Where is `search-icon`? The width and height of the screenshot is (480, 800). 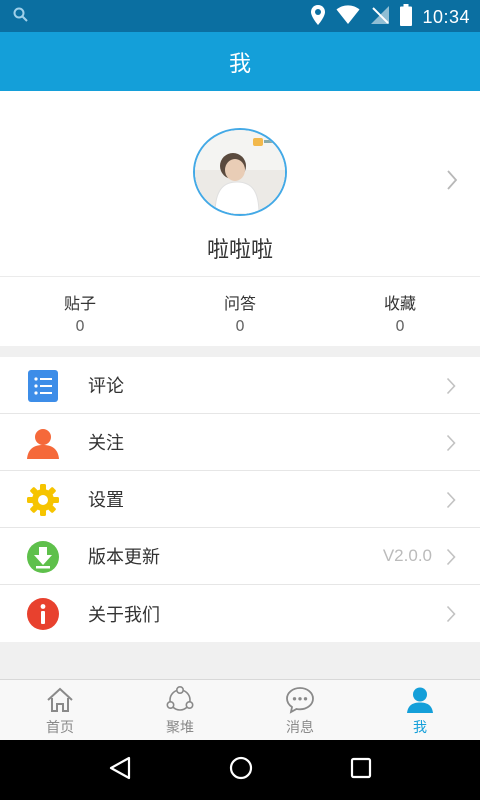
search-icon is located at coordinates (21, 17).